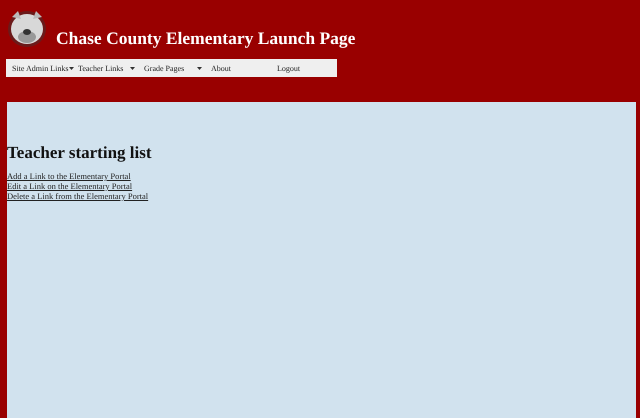  What do you see at coordinates (206, 38) in the screenshot?
I see `site-title: Chase County Elementary Launch Page` at bounding box center [206, 38].